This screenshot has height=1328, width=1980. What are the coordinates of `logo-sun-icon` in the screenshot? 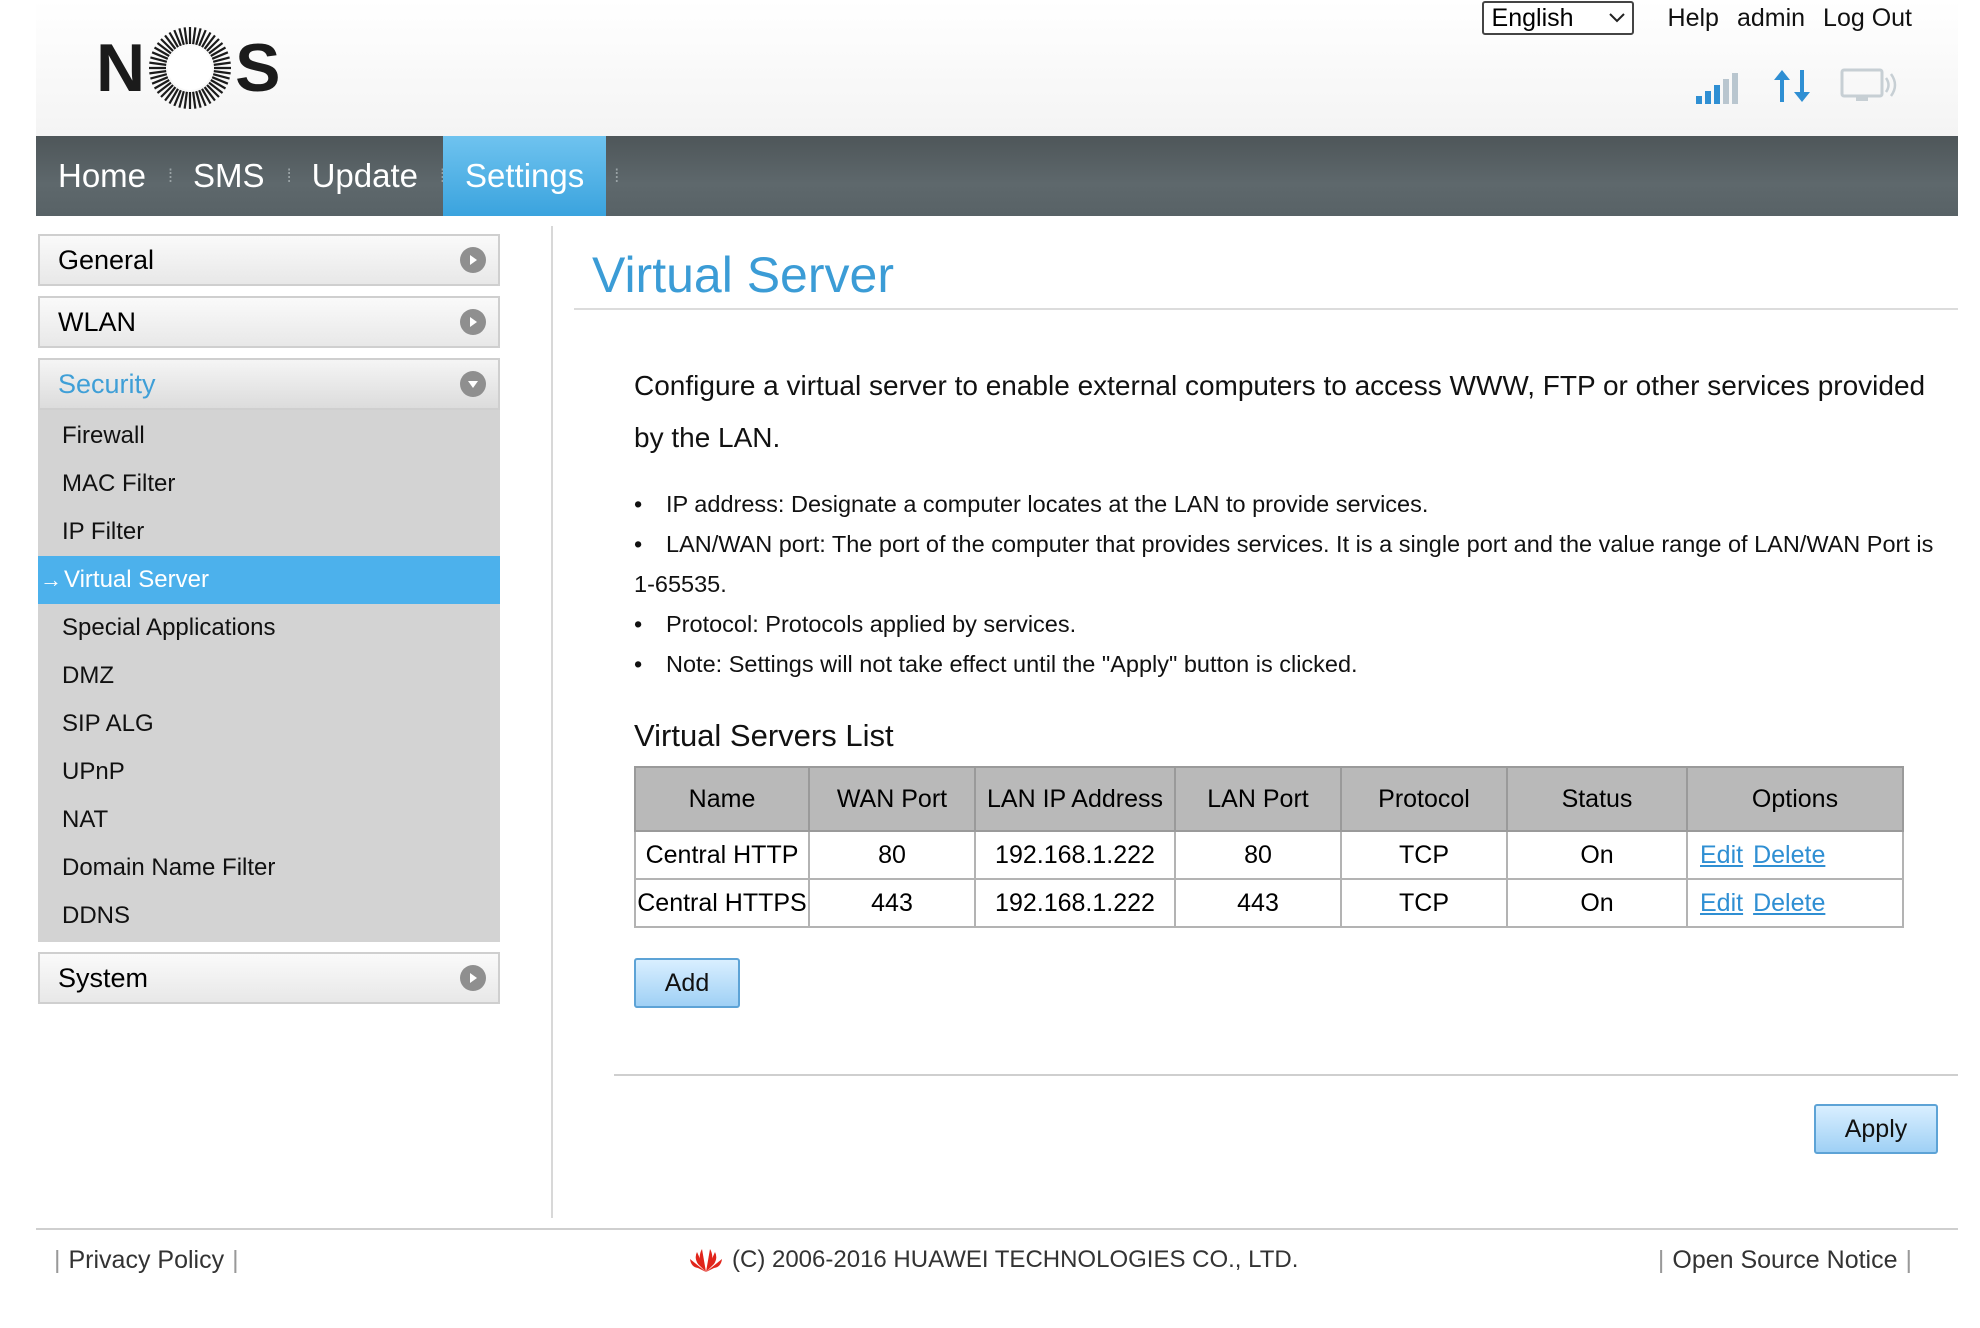 It's located at (190, 68).